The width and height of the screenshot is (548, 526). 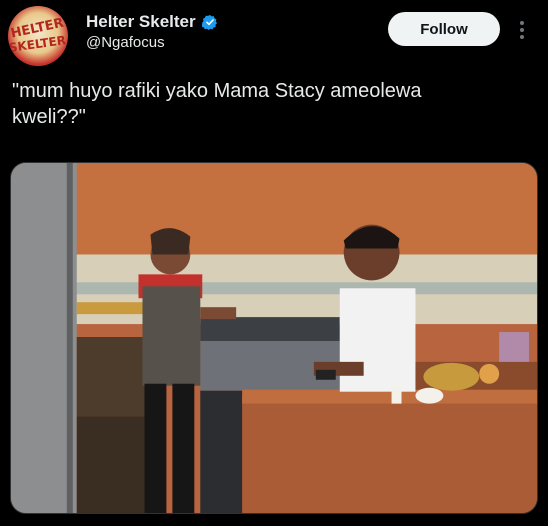 What do you see at coordinates (209, 22) in the screenshot?
I see `verified-badge-icon` at bounding box center [209, 22].